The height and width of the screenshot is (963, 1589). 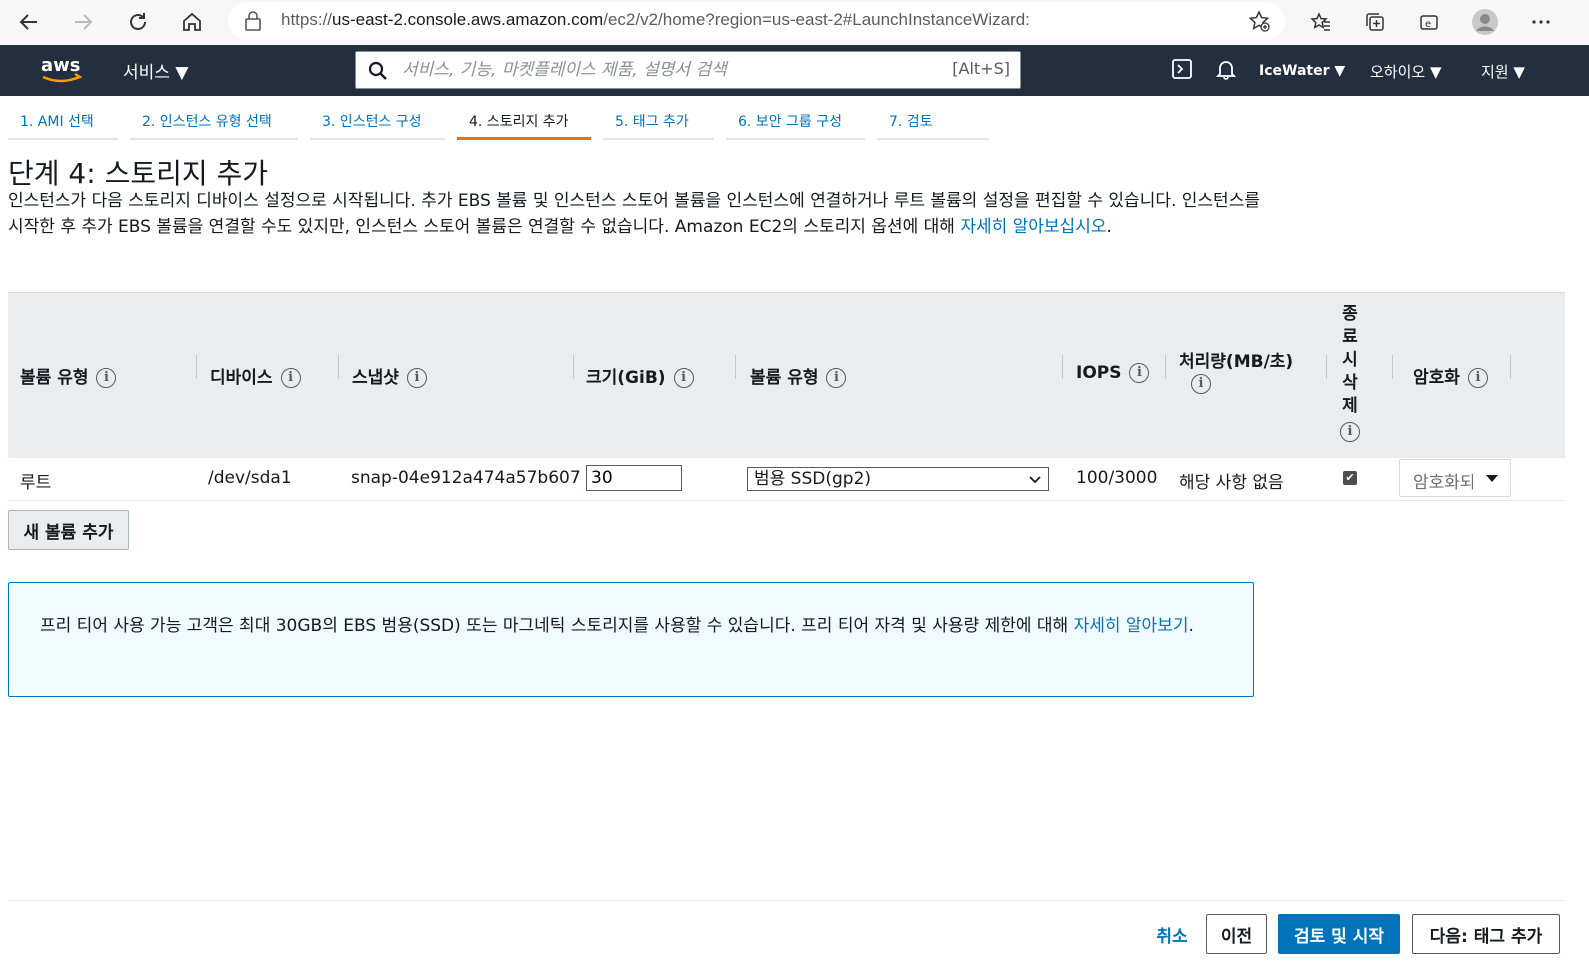 What do you see at coordinates (36, 483) in the screenshot?
I see `cell-volume-type: 루트` at bounding box center [36, 483].